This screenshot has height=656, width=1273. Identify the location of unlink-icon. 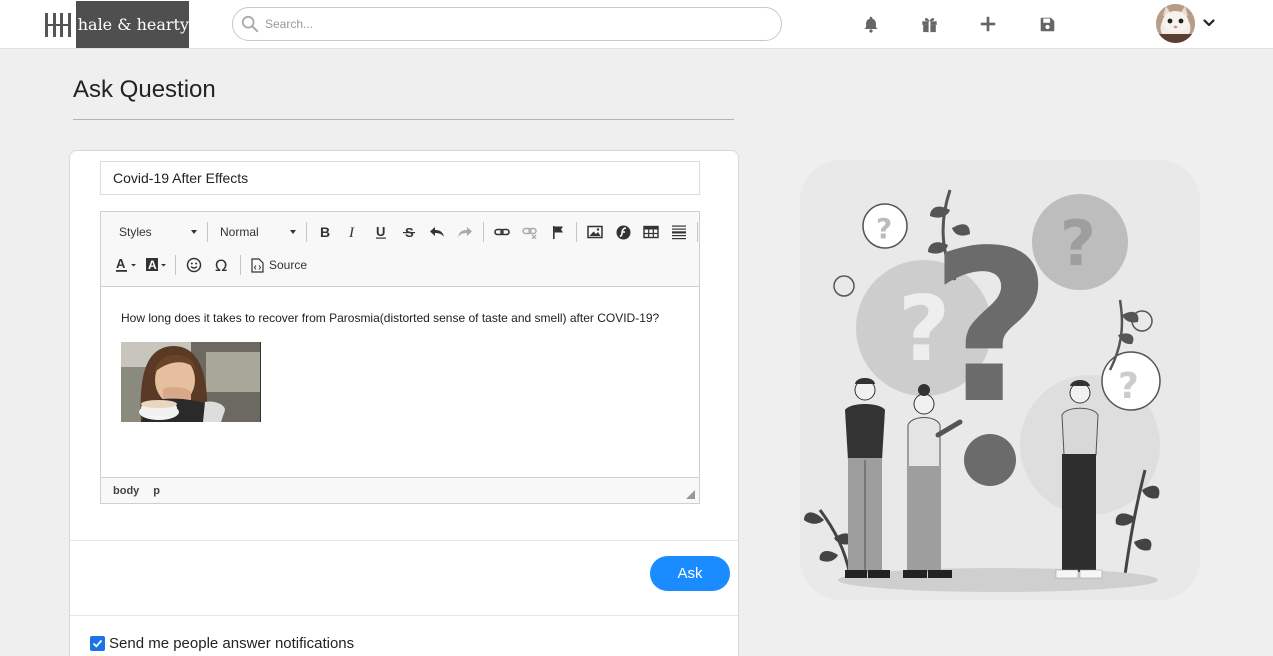
(529, 233).